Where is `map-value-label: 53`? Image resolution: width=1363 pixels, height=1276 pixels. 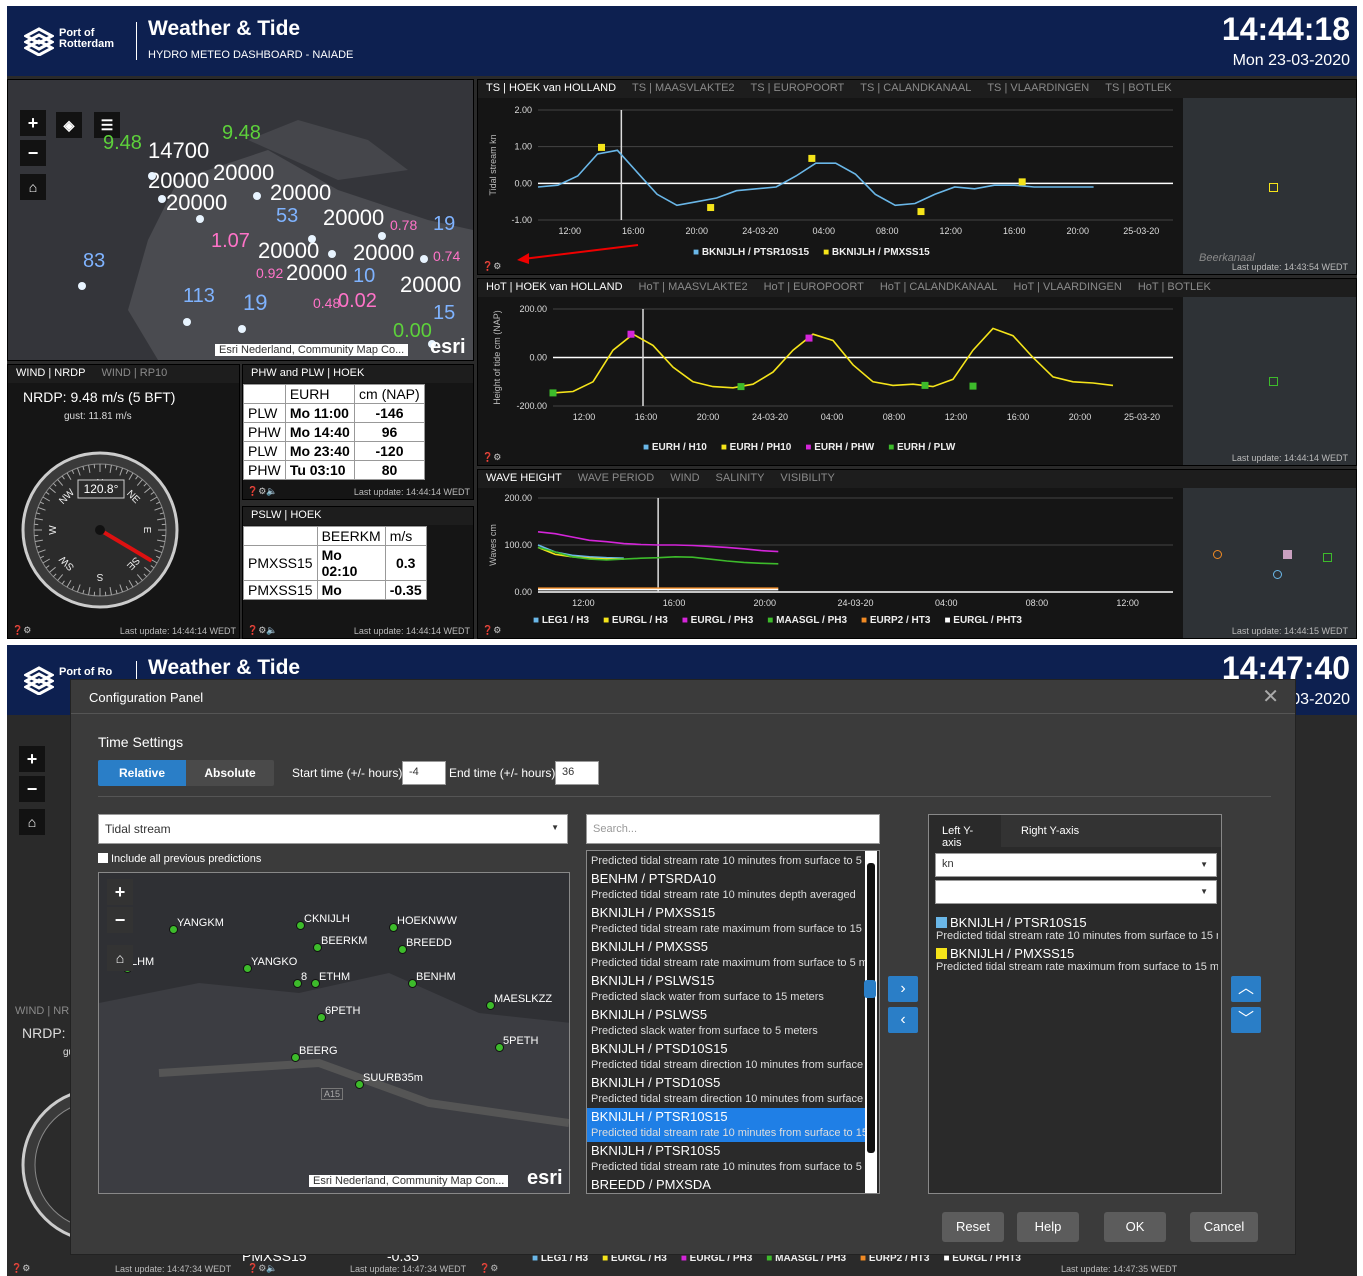
map-value-label: 53 is located at coordinates (287, 216).